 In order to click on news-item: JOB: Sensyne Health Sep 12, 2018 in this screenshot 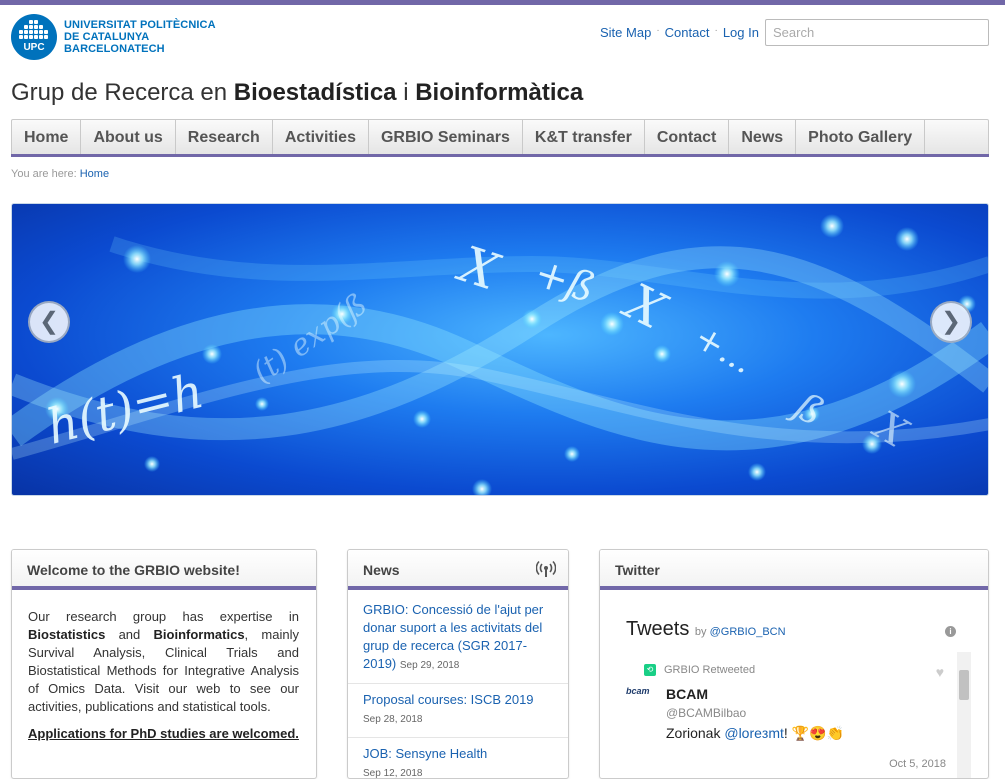, I will do `click(458, 758)`.